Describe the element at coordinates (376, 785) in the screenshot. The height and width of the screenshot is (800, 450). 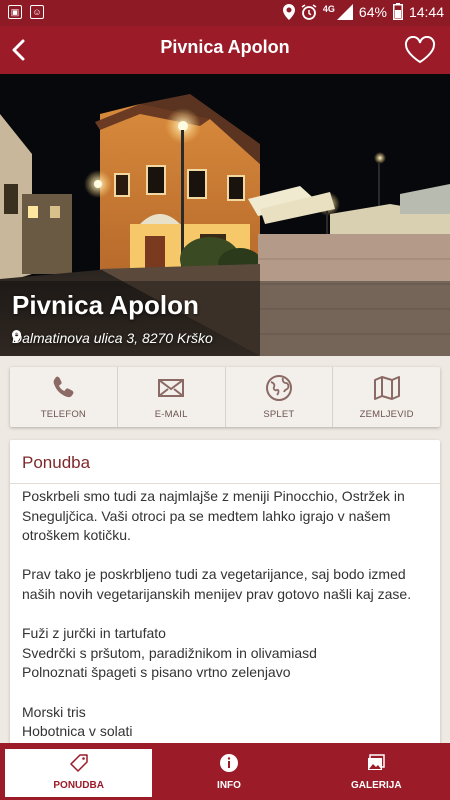
I see `tab-galerija-label: GALERIJA` at that location.